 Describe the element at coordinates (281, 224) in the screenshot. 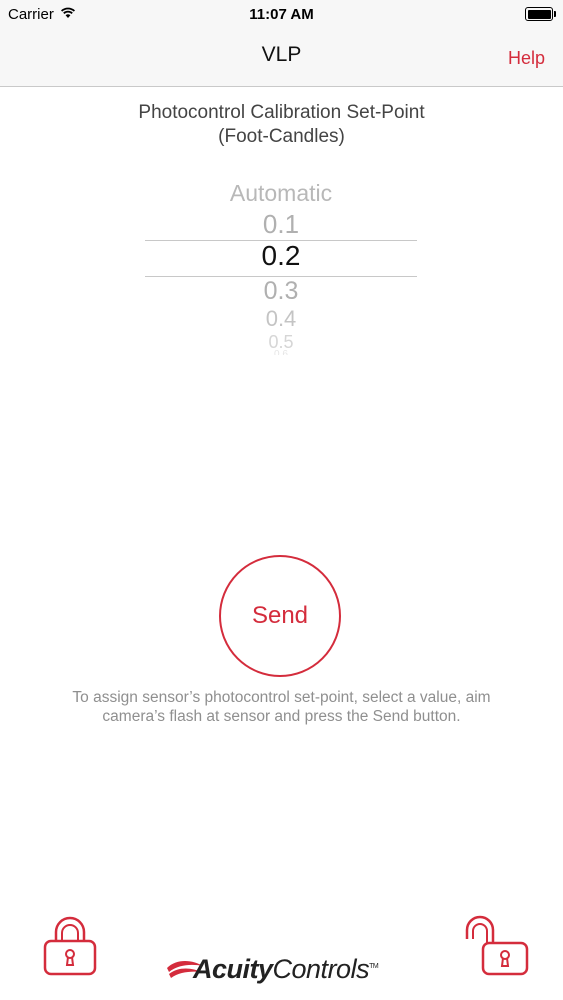

I see `picker-option: 0.1` at that location.